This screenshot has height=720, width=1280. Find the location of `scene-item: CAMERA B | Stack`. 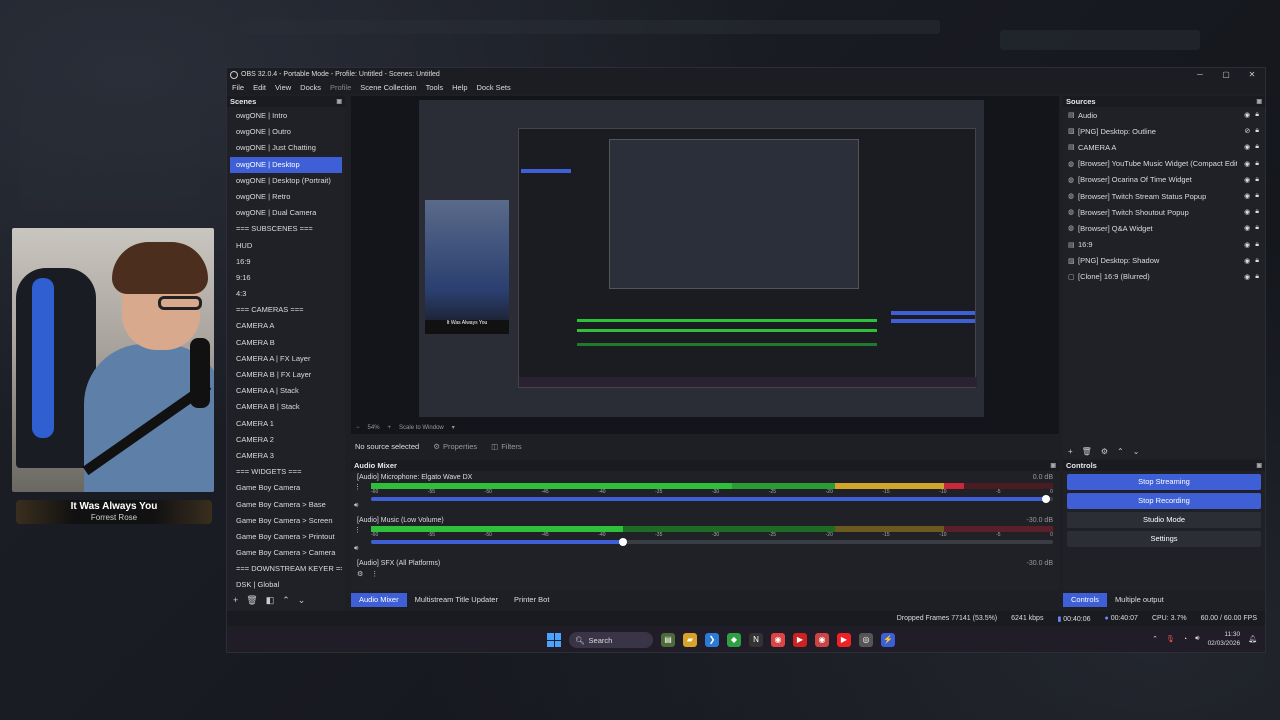

scene-item: CAMERA B | Stack is located at coordinates (286, 407).